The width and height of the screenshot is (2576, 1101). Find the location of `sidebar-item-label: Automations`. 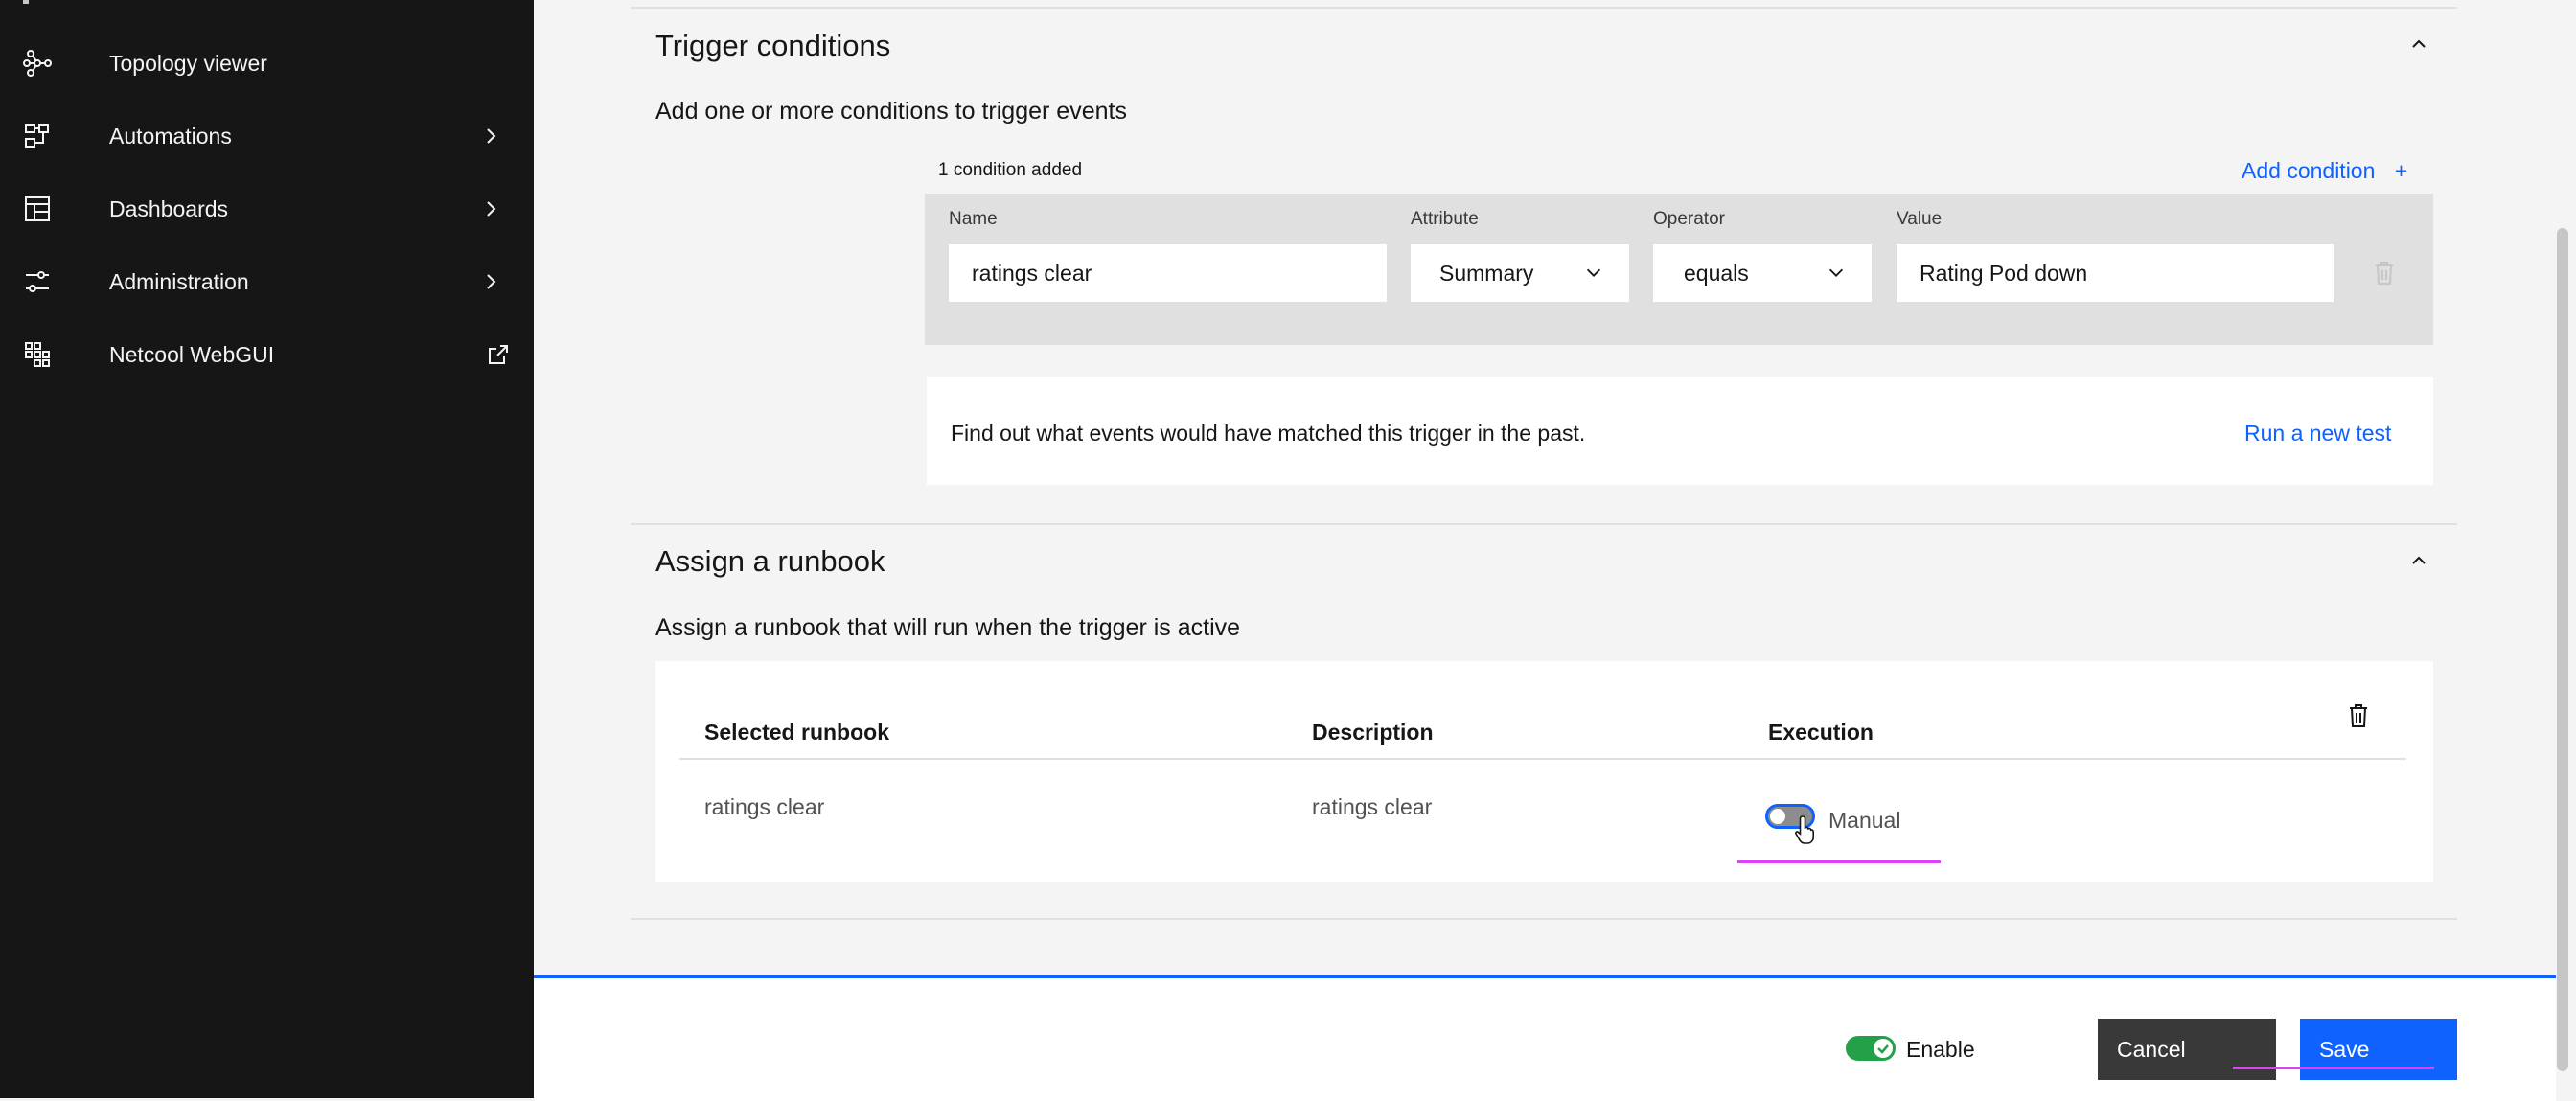

sidebar-item-label: Automations is located at coordinates (170, 136).